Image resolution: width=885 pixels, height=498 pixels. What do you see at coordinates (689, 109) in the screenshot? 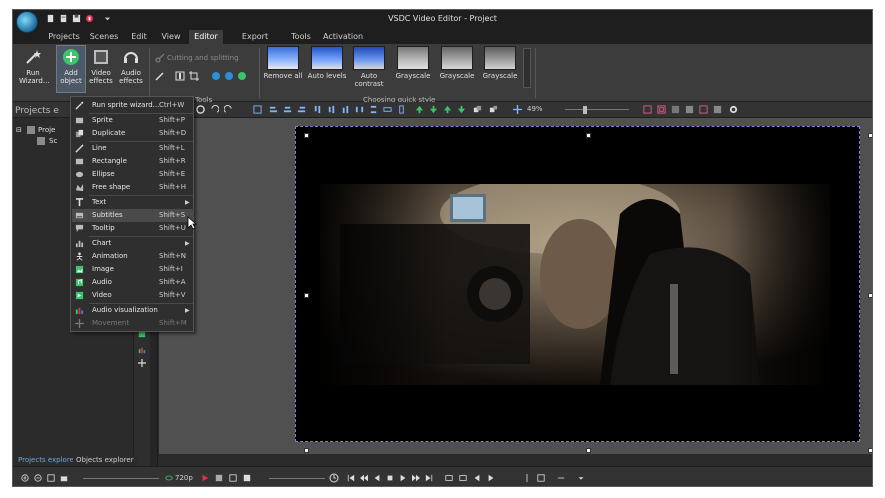
I see `layers-icon` at bounding box center [689, 109].